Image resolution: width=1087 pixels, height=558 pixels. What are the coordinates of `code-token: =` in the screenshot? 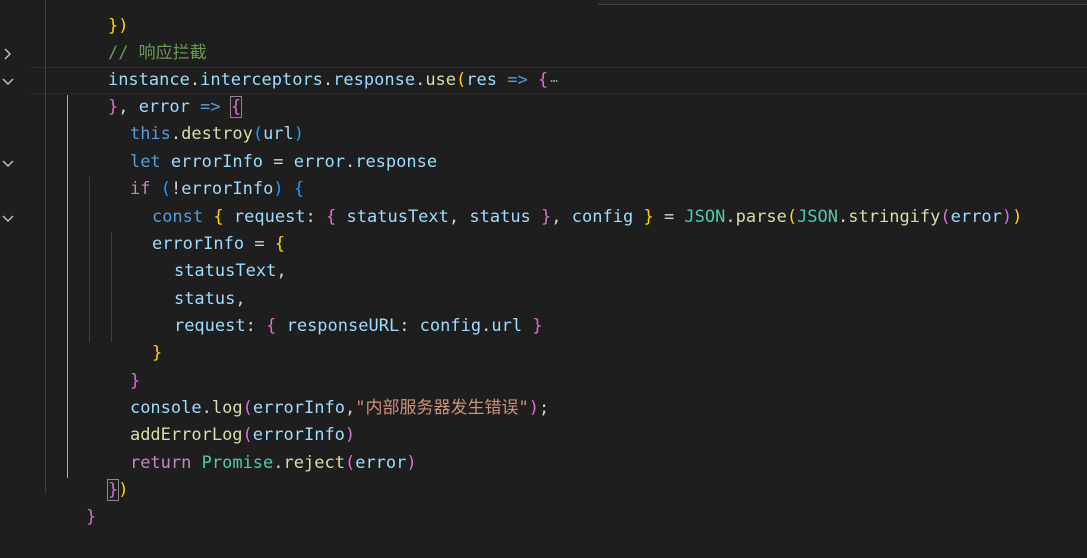 It's located at (669, 217).